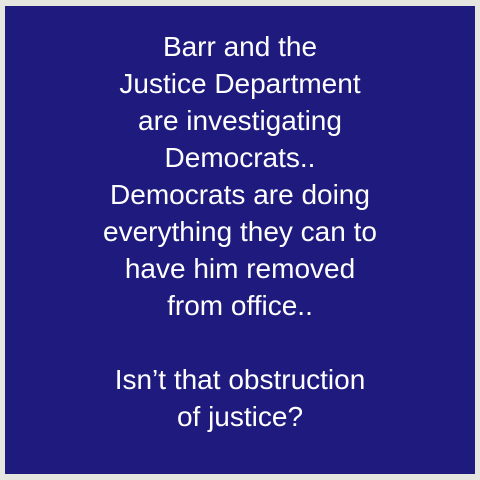  What do you see at coordinates (240, 46) in the screenshot?
I see `text-line: Barr and the` at bounding box center [240, 46].